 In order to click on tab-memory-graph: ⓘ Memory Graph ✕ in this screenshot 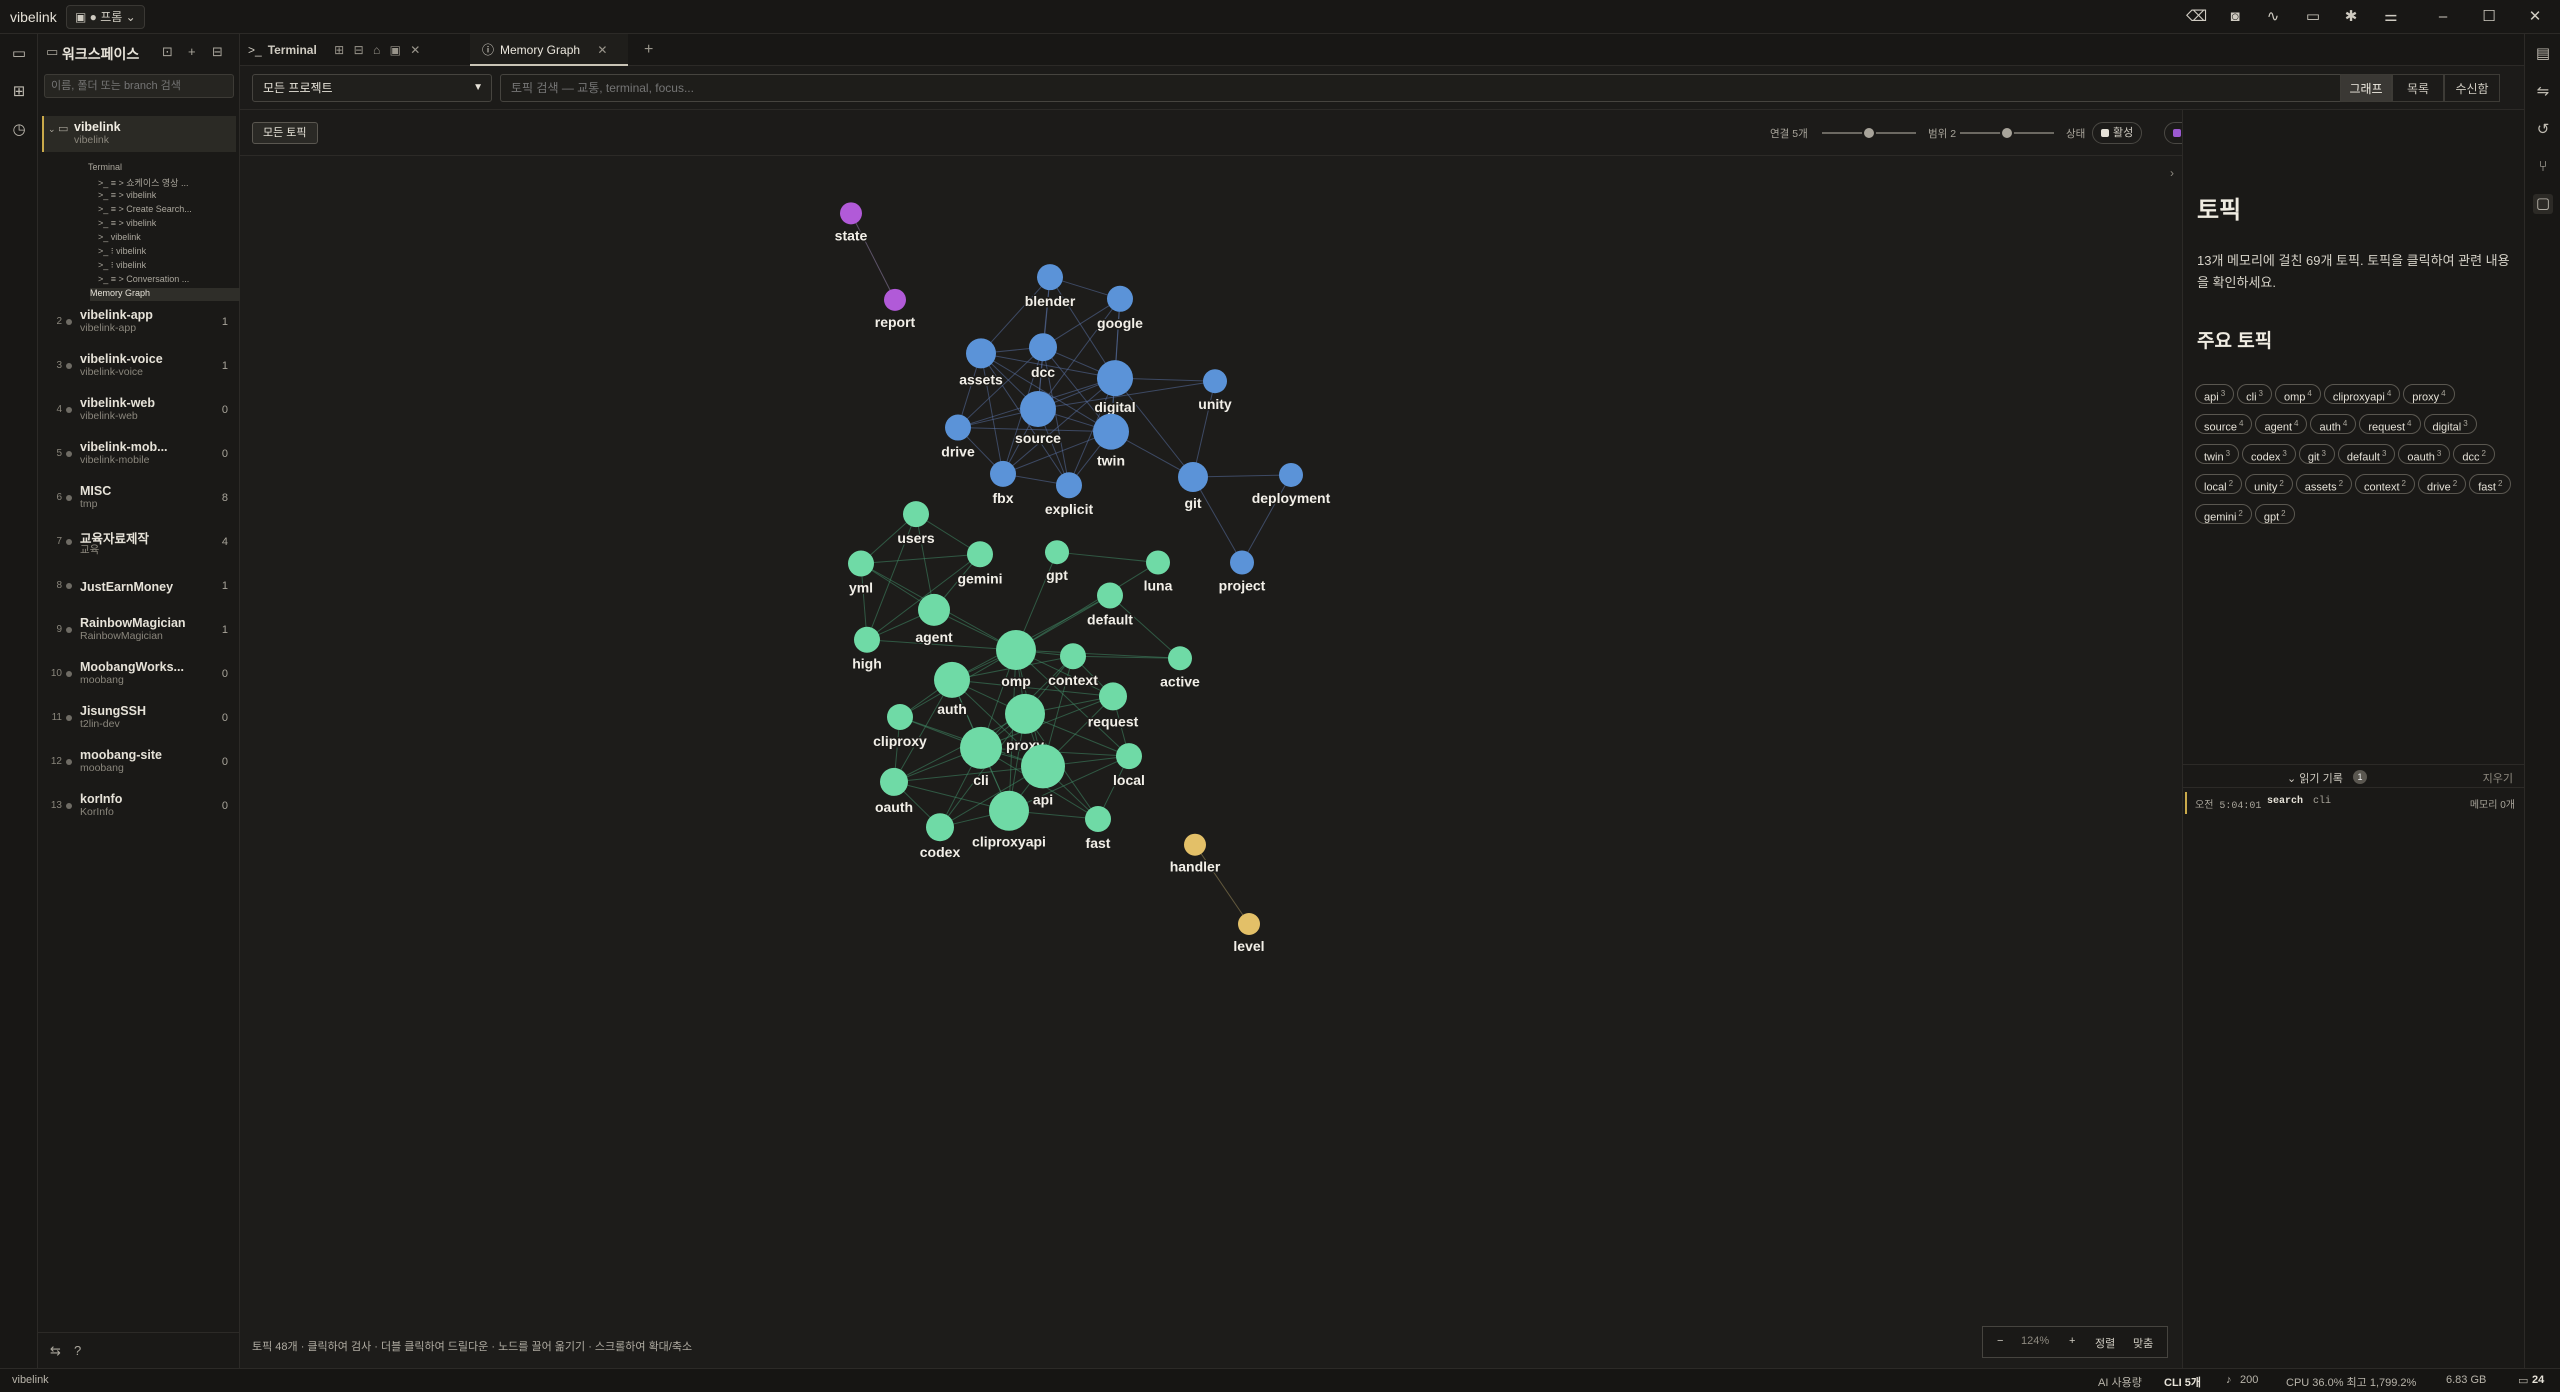, I will do `click(549, 50)`.